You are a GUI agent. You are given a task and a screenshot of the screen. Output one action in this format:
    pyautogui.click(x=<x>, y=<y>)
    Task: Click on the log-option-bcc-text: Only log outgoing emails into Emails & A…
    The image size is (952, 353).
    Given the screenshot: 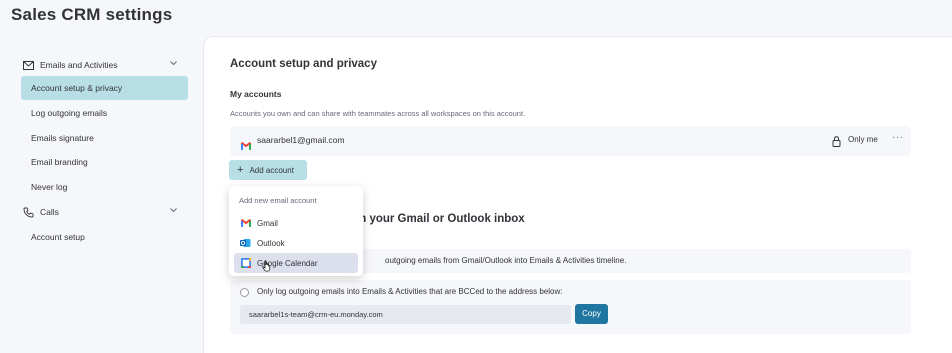 What is the action you would take?
    pyautogui.click(x=410, y=291)
    